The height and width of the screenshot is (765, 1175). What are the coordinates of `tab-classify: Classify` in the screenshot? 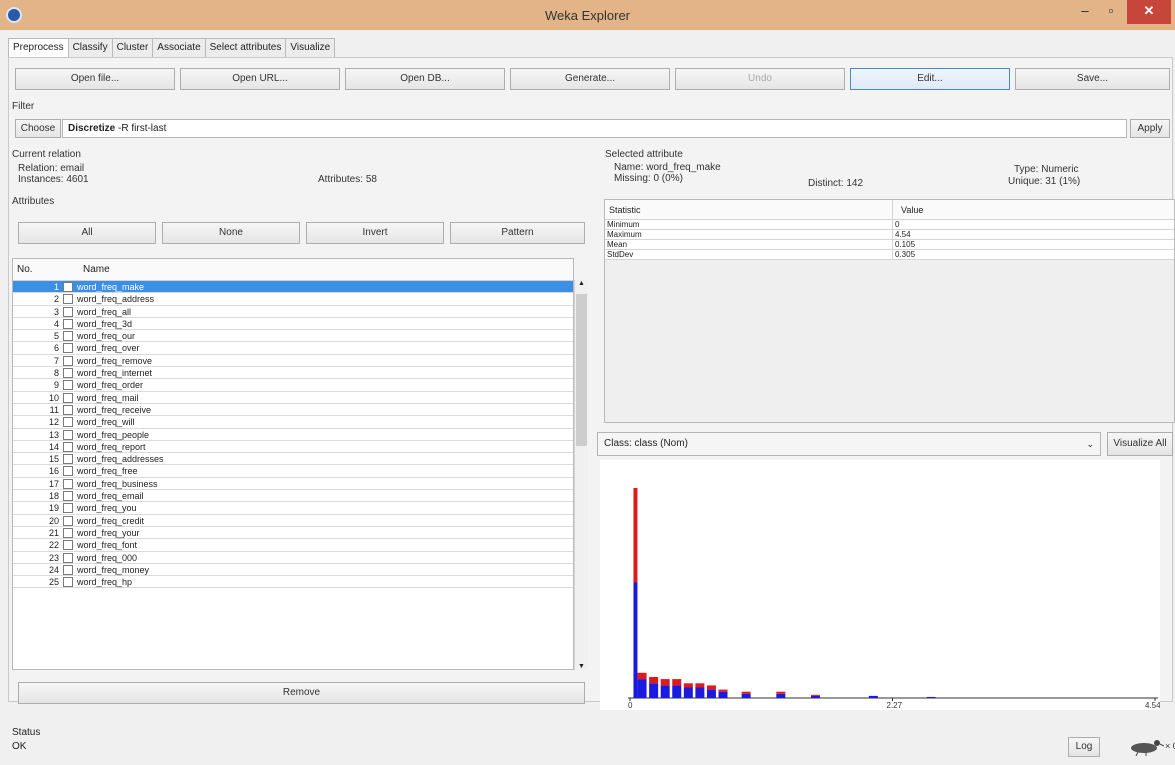 It's located at (90, 48).